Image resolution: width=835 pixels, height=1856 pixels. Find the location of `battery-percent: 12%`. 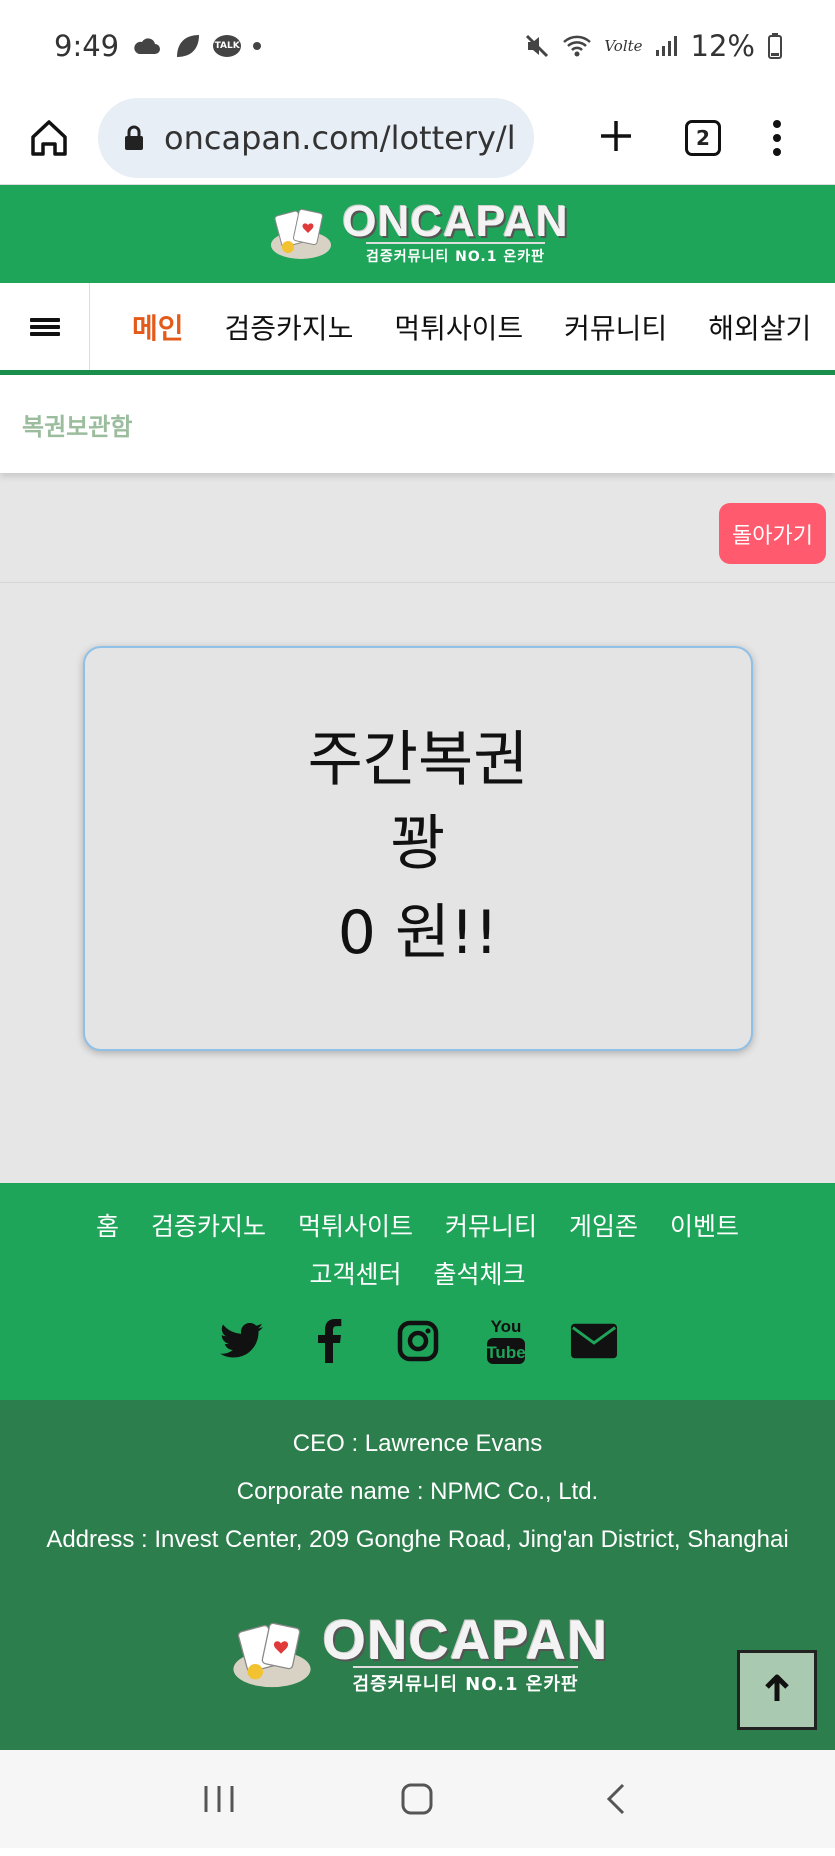

battery-percent: 12% is located at coordinates (722, 46).